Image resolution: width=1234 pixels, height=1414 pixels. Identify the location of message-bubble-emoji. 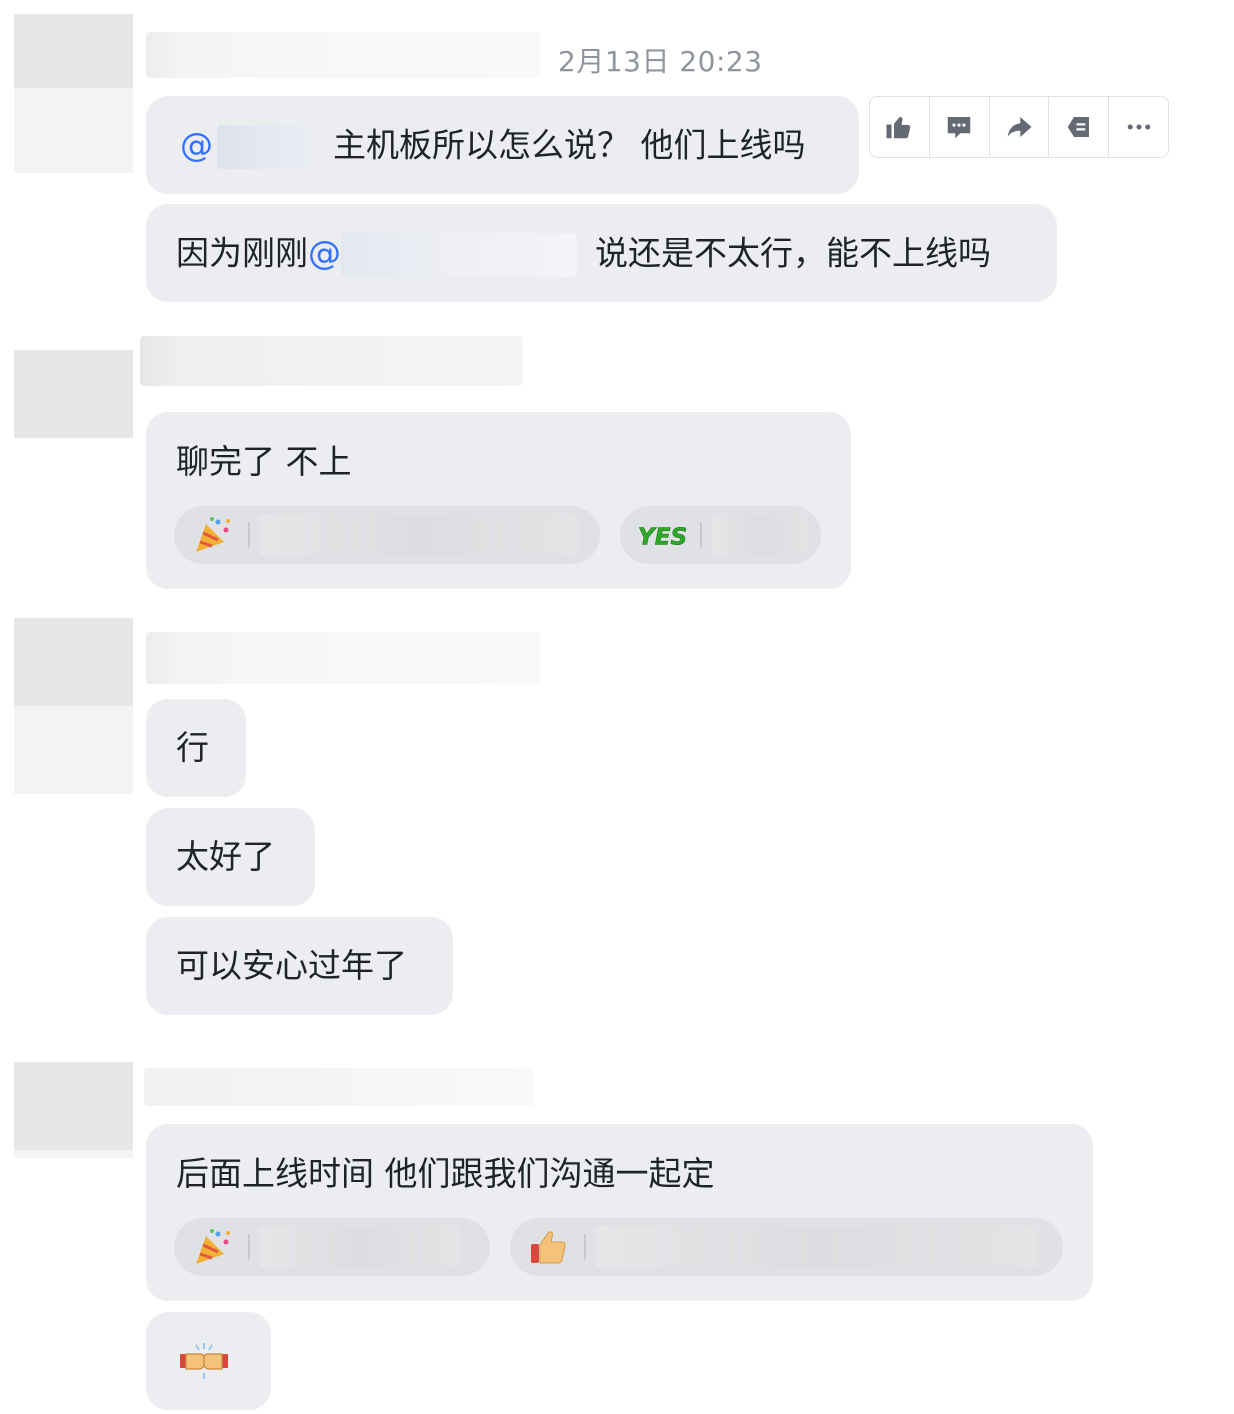
(208, 1361).